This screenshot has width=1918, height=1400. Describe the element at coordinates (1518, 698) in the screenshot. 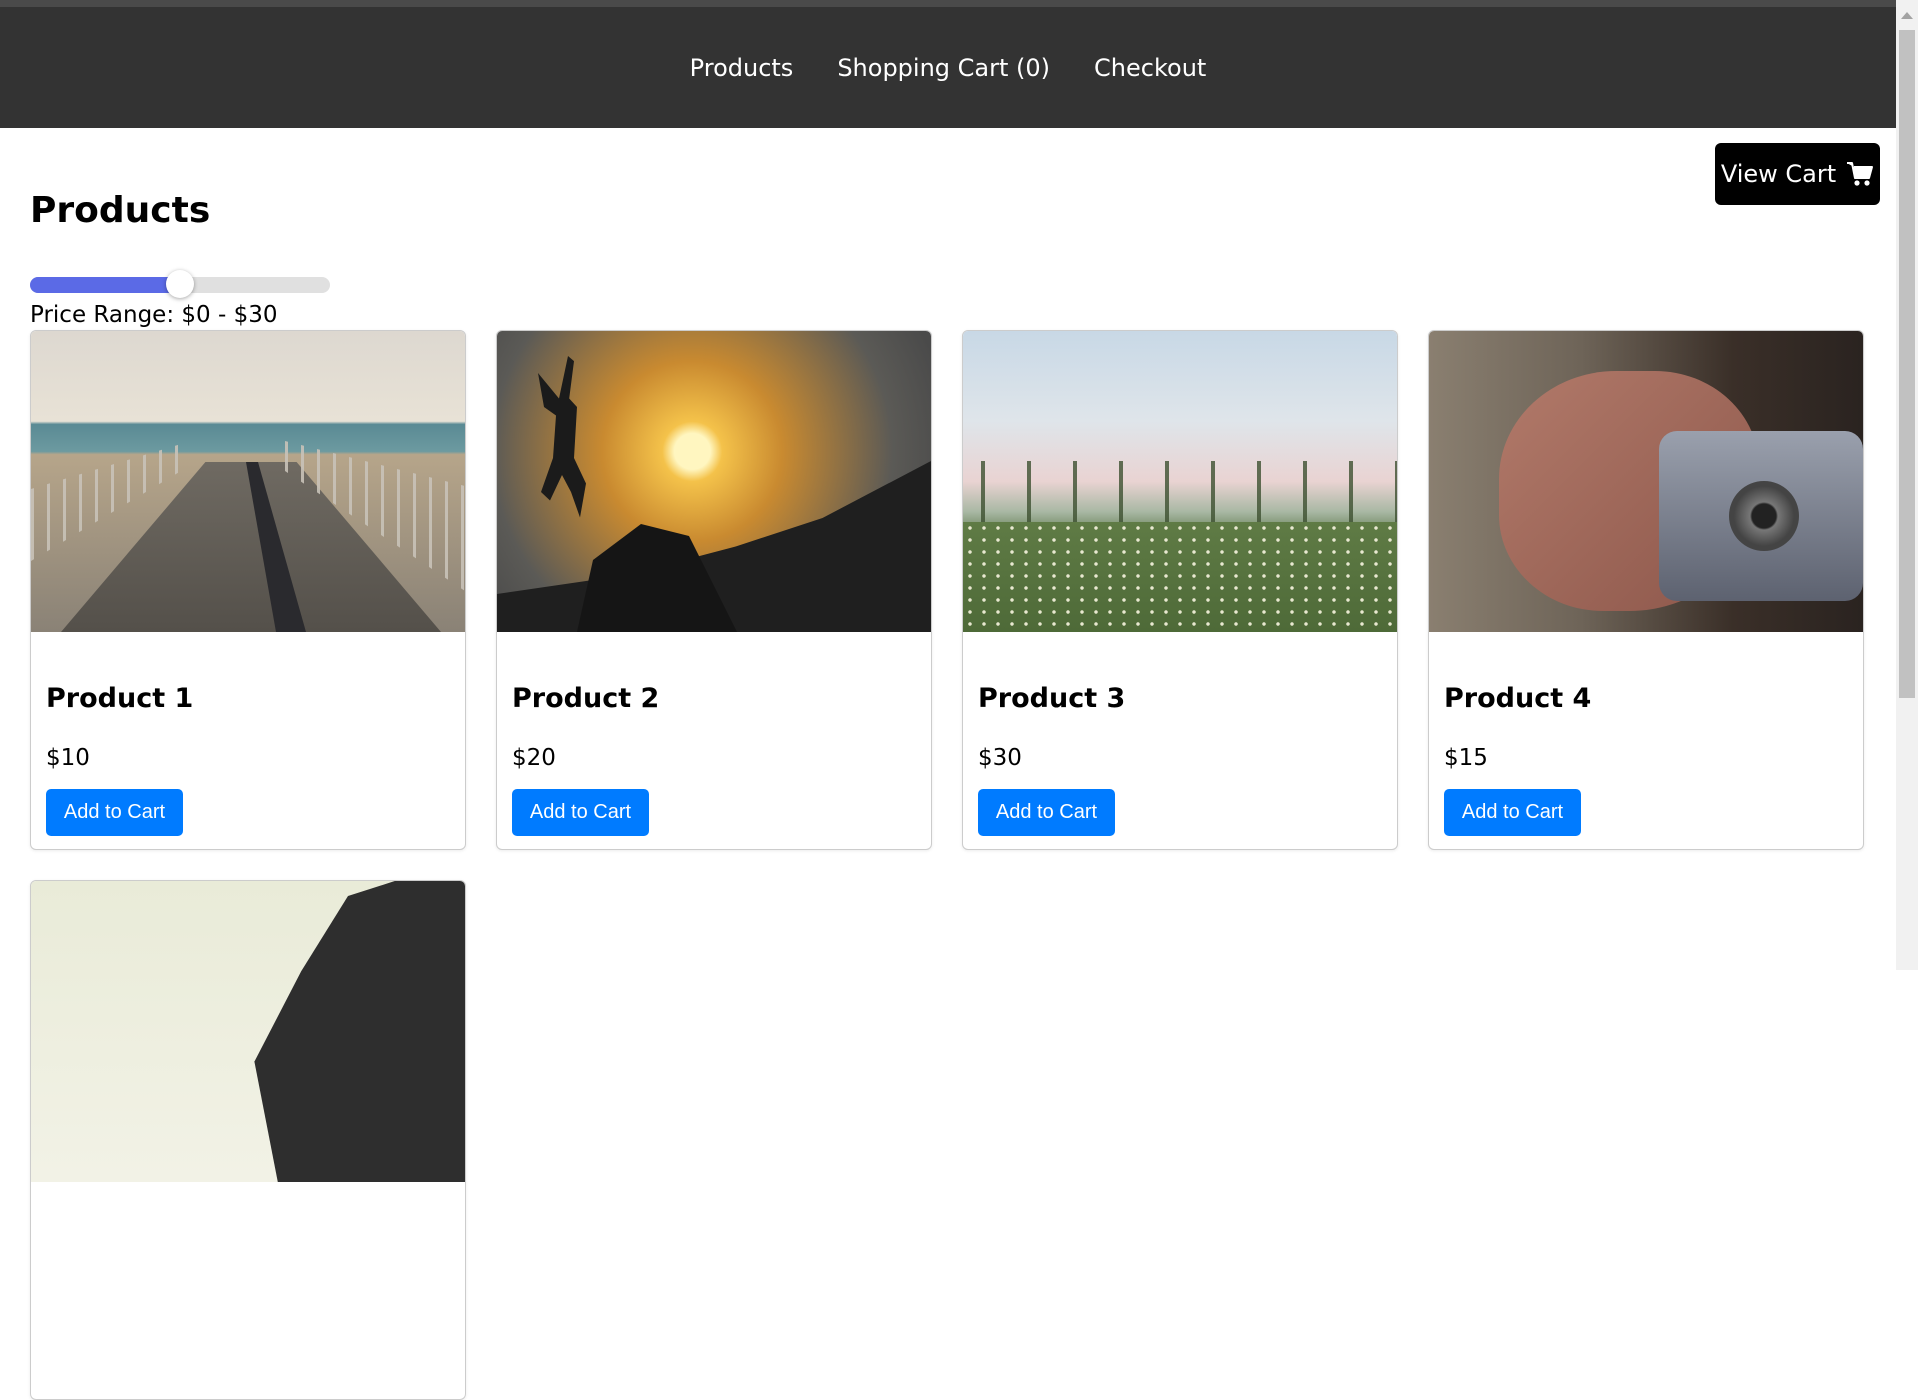

I see `product-name: Product 4` at that location.